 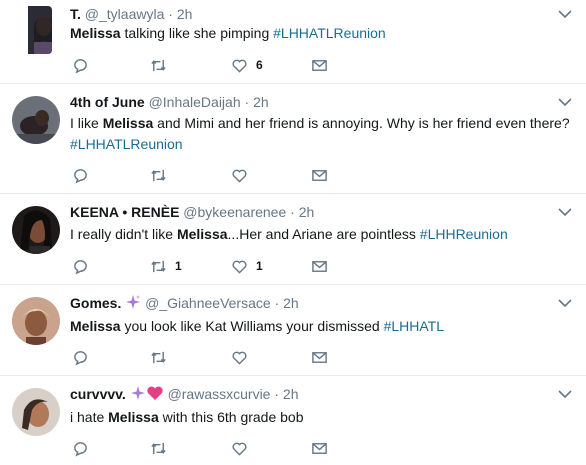 What do you see at coordinates (414, 326) in the screenshot?
I see `hashtag-link: #LHHATL` at bounding box center [414, 326].